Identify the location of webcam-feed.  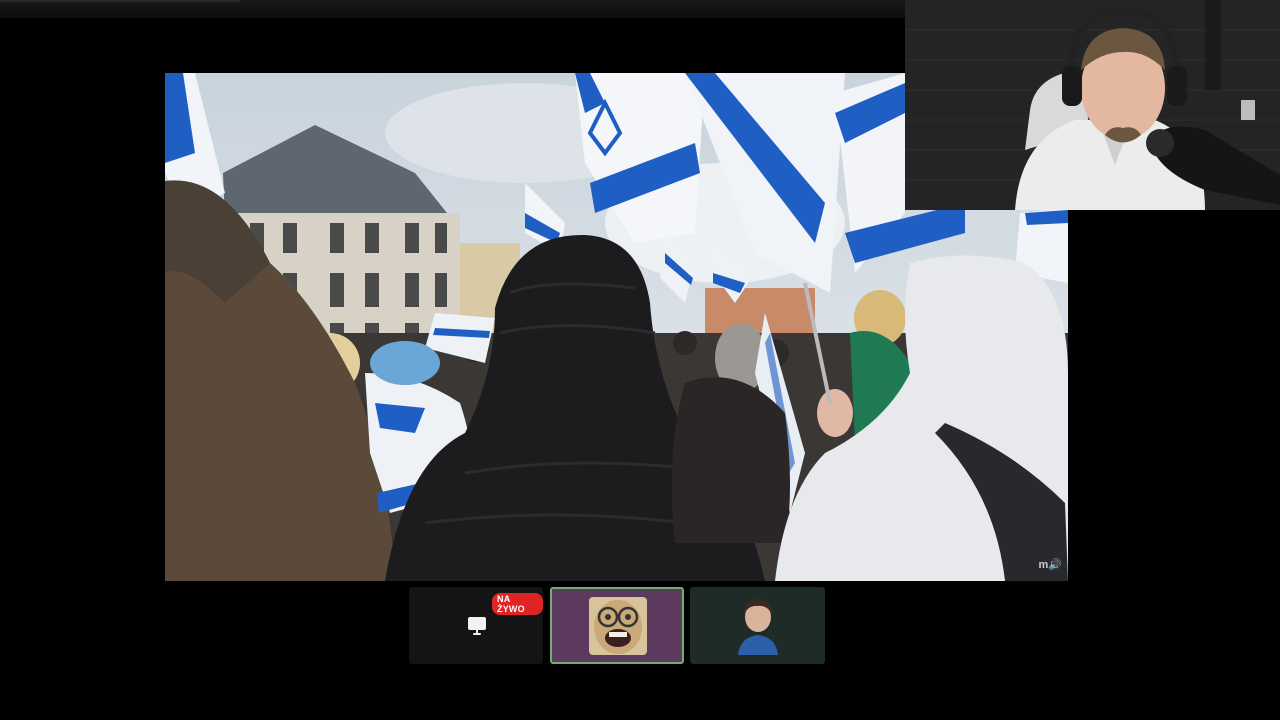
(1092, 105).